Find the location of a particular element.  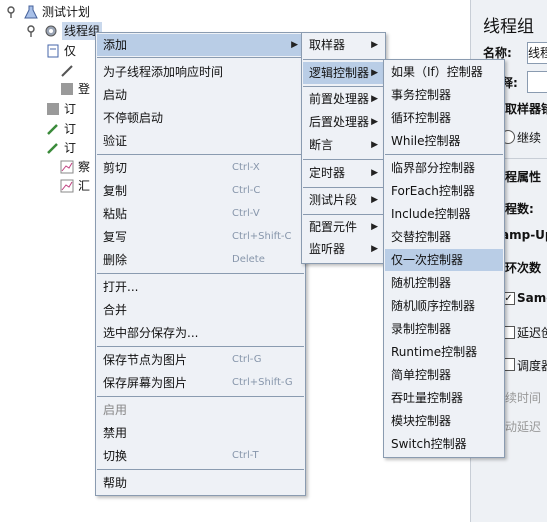

menu-item-random-order-controller: 随机顺序控制器 is located at coordinates (444, 306).